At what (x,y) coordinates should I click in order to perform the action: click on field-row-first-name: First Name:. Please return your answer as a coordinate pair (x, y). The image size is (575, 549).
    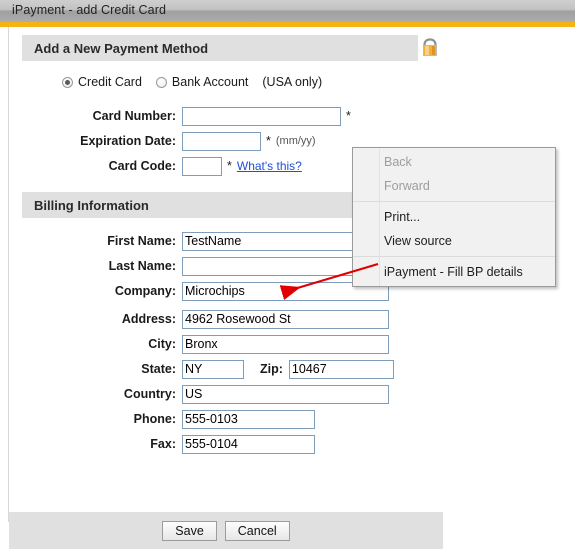
    Looking at the image, I should click on (225, 241).